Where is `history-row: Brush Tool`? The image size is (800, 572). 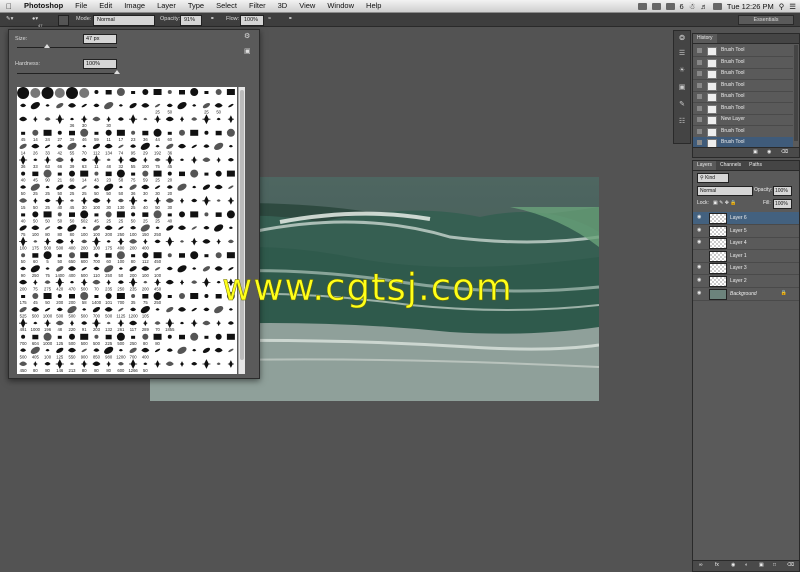
history-row: Brush Tool is located at coordinates (743, 97).